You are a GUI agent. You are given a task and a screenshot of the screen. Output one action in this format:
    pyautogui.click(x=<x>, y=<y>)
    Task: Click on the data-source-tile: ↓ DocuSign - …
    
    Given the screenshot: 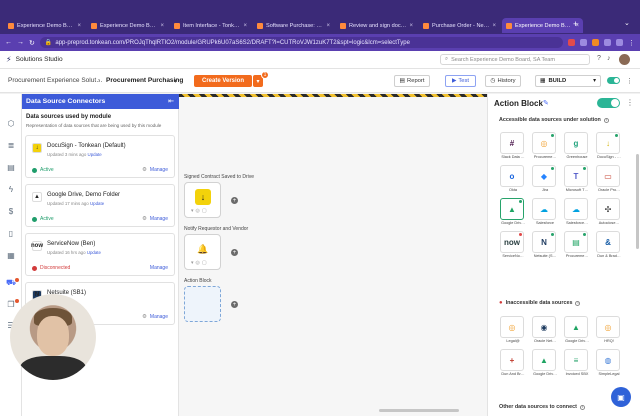 What is the action you would take?
    pyautogui.click(x=609, y=146)
    